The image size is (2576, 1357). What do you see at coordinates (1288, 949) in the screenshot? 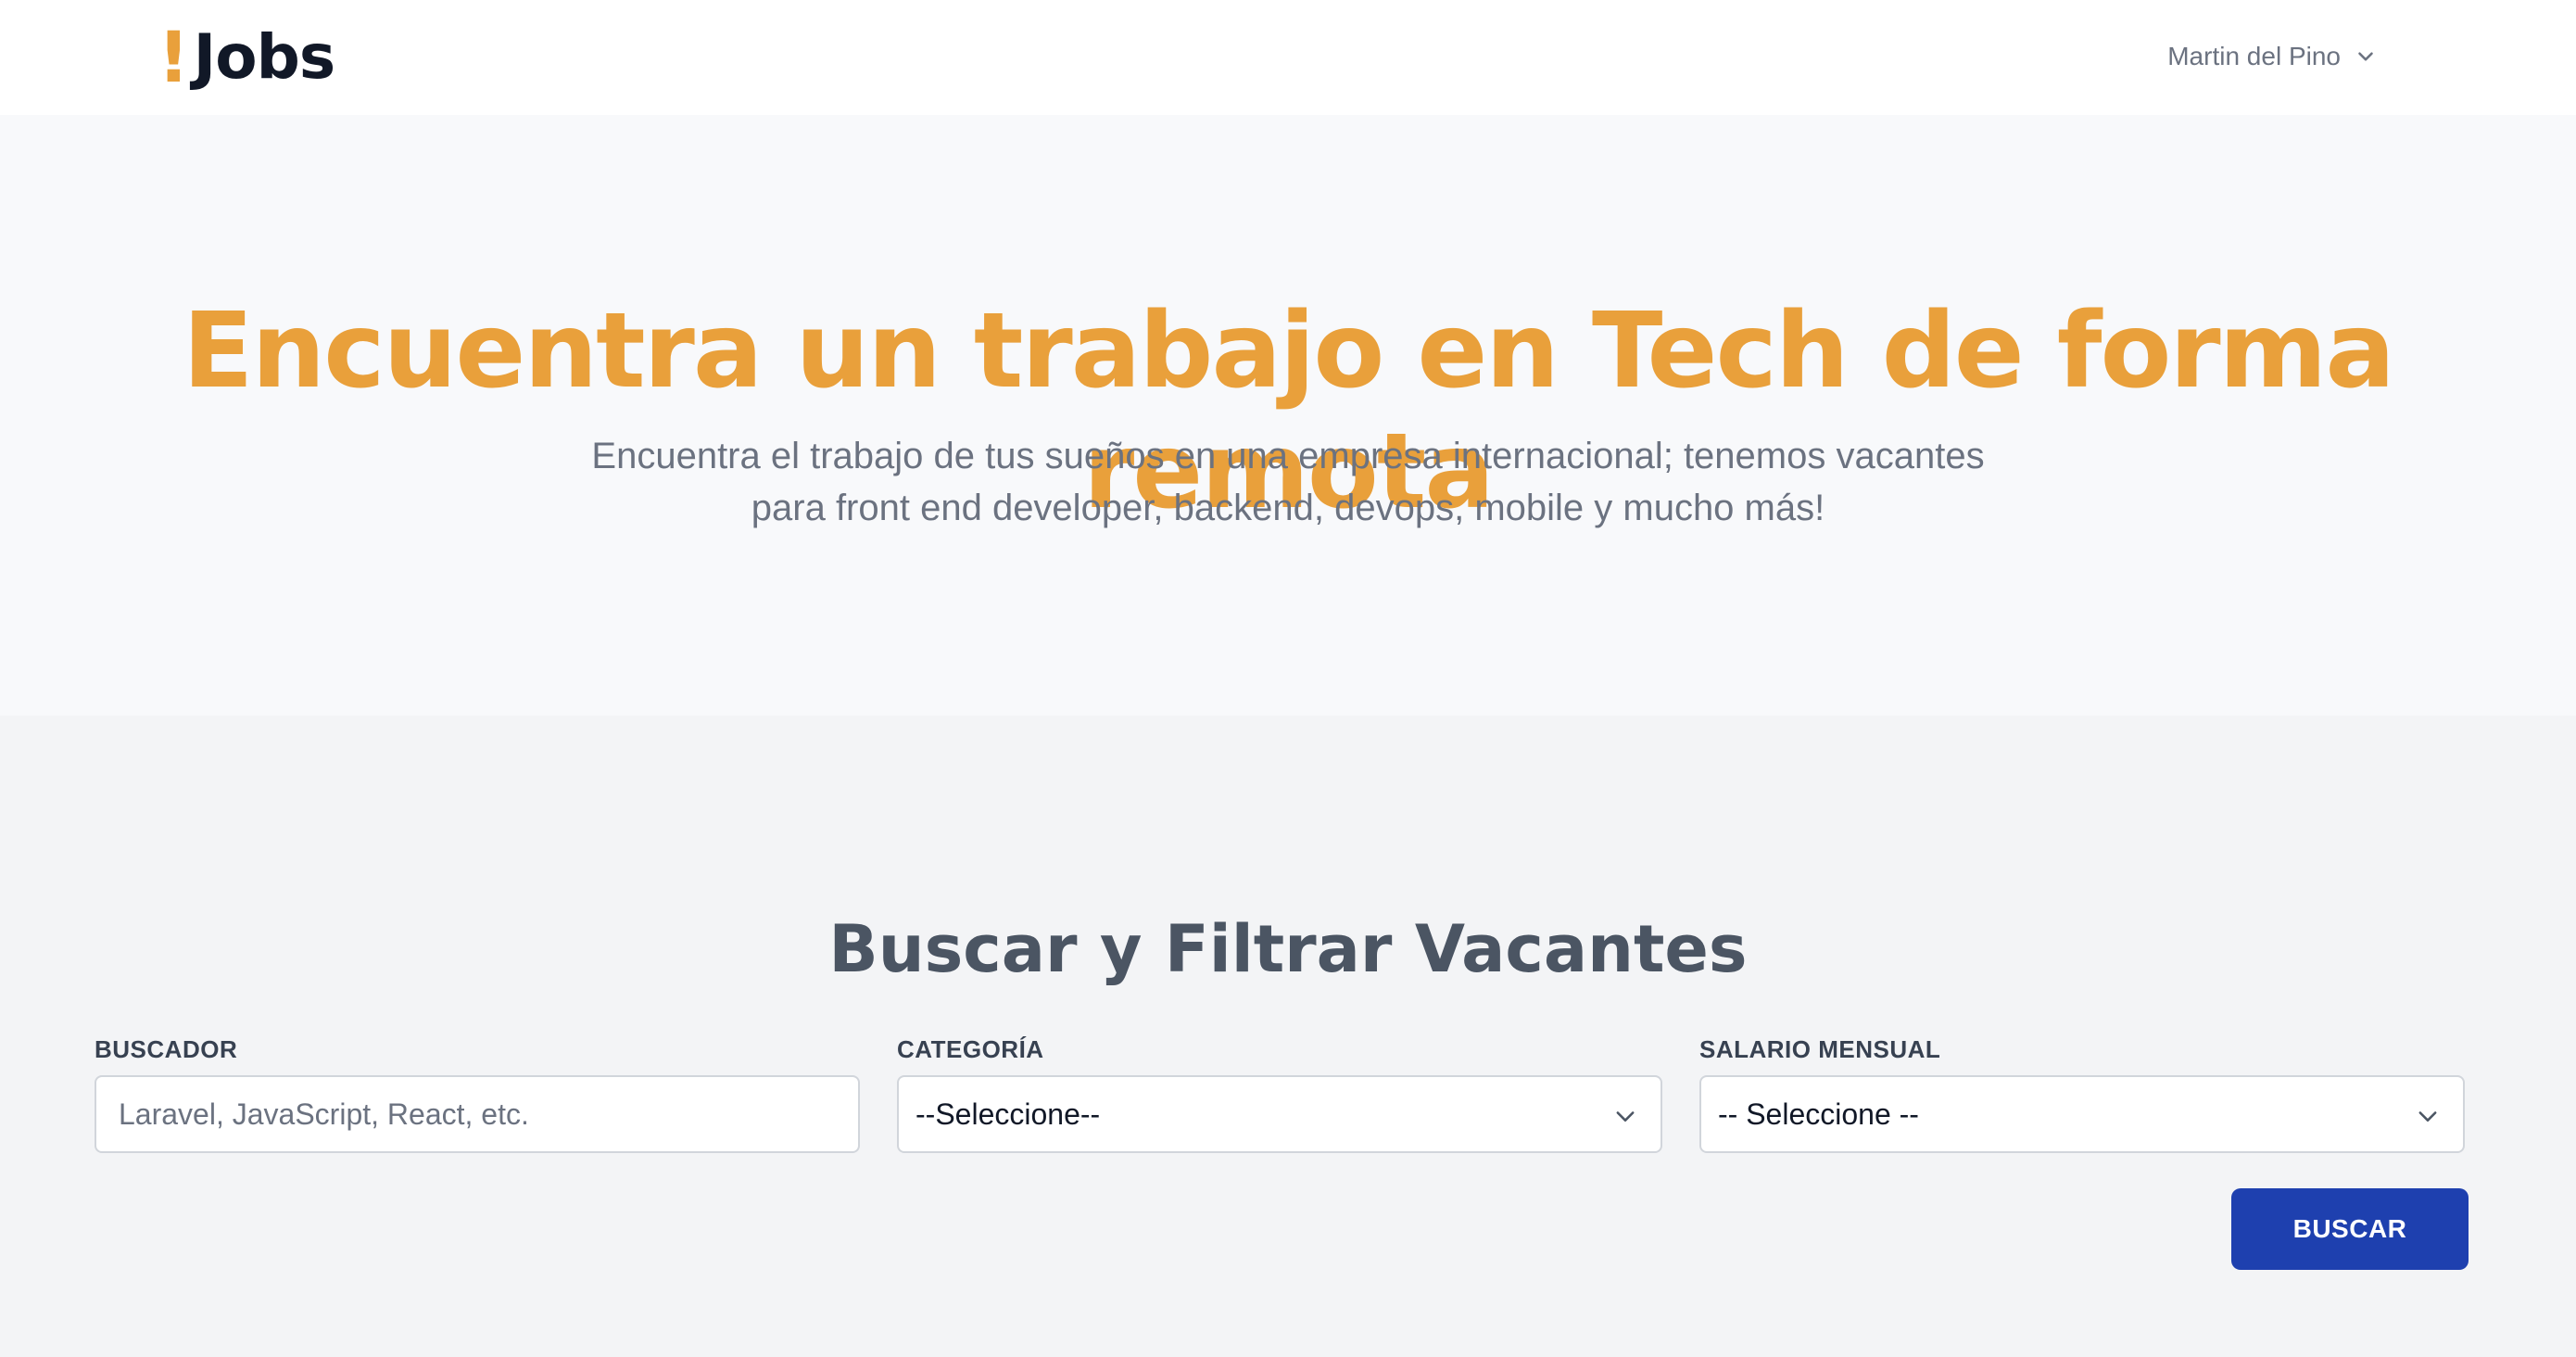
I see `search-section-title: Buscar y Filtrar Vacantes` at bounding box center [1288, 949].